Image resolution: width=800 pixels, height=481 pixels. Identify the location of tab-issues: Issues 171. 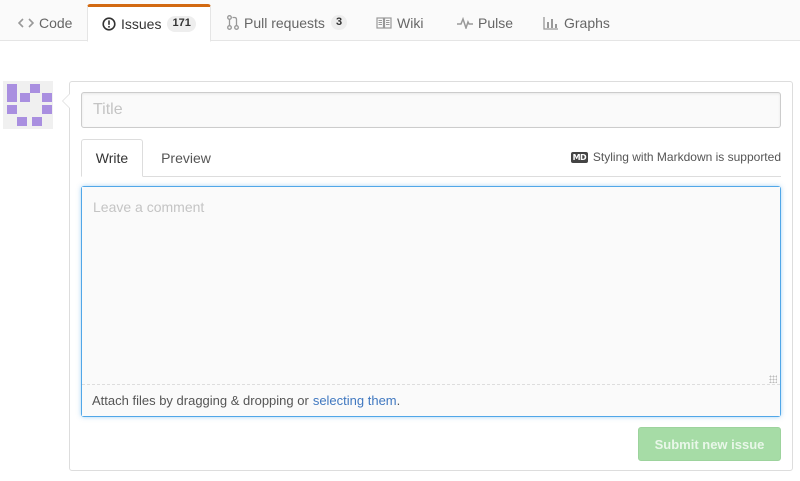
(149, 23).